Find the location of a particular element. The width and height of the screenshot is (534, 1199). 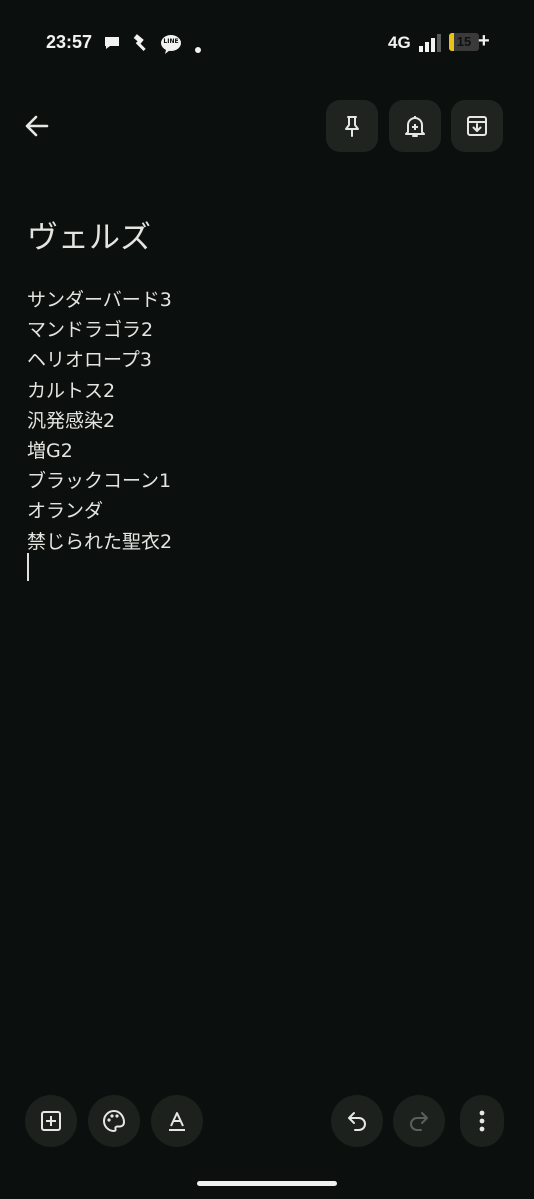

status-bar: 23:57 LINE 4G 15 + is located at coordinates (267, 44).